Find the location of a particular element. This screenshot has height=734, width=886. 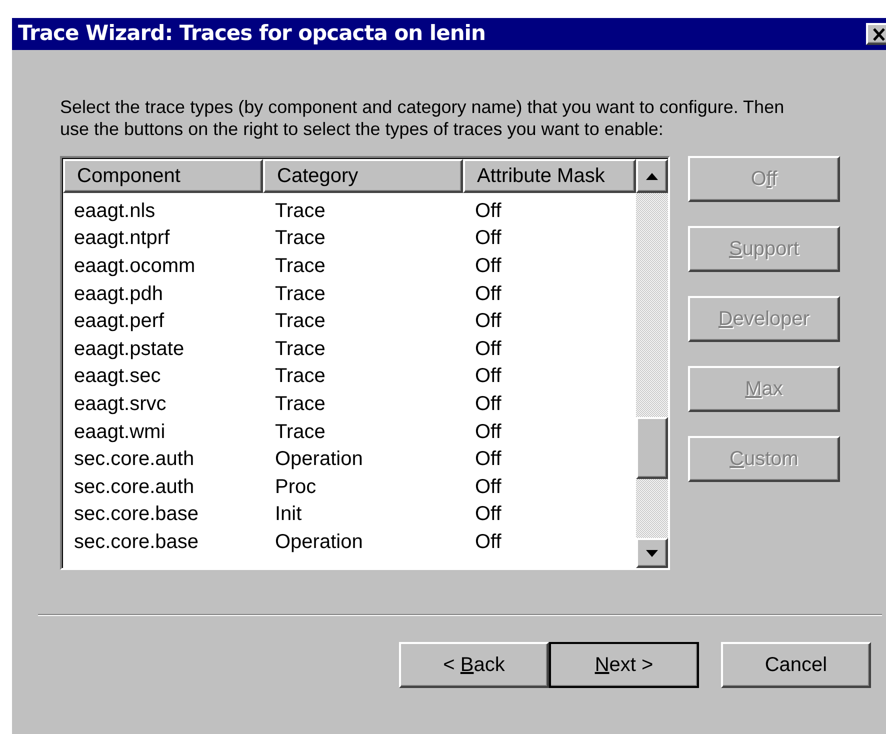

wizard-button: < Back is located at coordinates (474, 665).